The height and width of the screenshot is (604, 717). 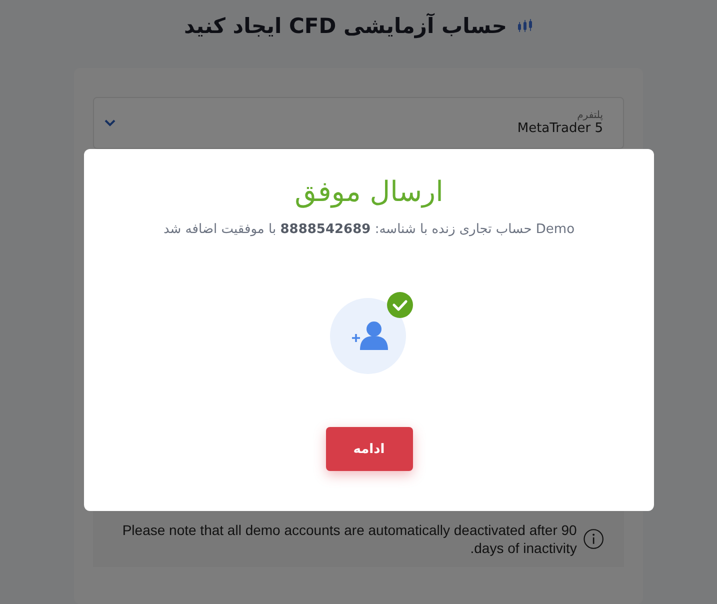 I want to click on field-value: MetaTrader 5, so click(x=560, y=128).